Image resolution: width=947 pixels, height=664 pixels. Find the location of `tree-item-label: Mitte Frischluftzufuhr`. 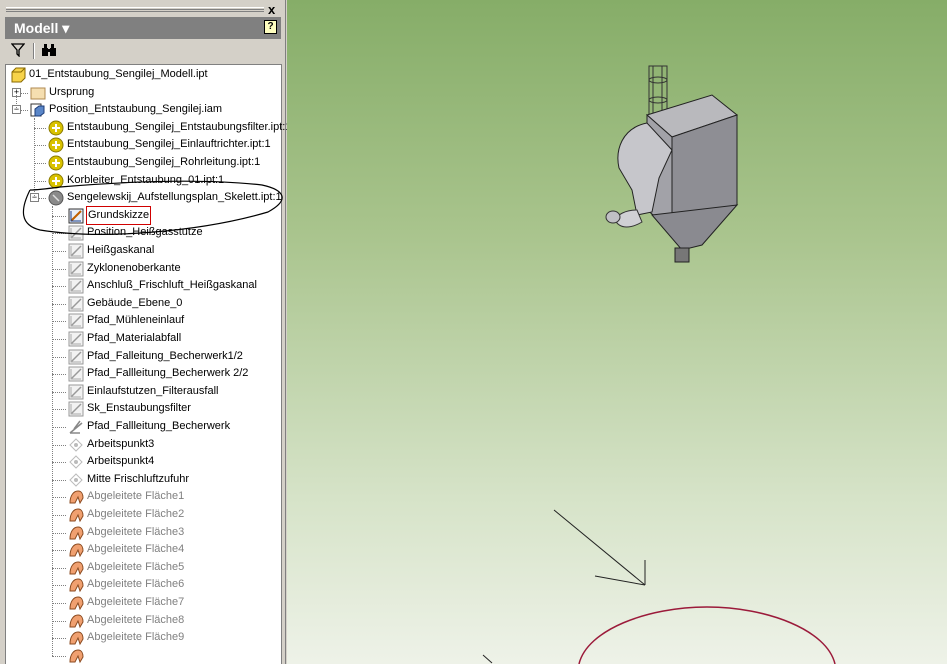

tree-item-label: Mitte Frischluftzufuhr is located at coordinates (138, 478).